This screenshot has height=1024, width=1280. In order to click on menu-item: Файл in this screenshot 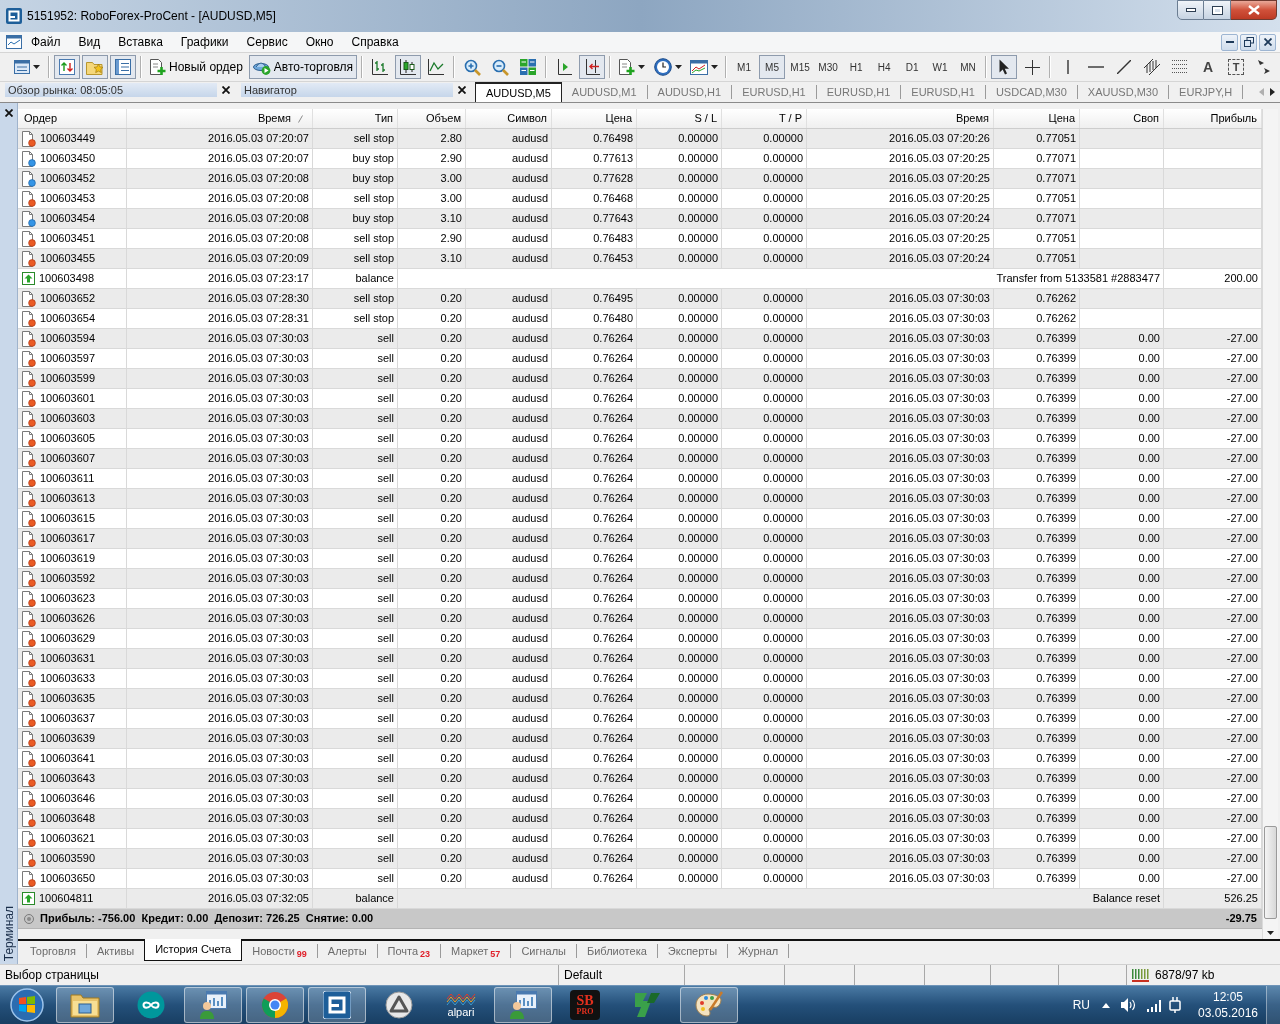, I will do `click(46, 42)`.